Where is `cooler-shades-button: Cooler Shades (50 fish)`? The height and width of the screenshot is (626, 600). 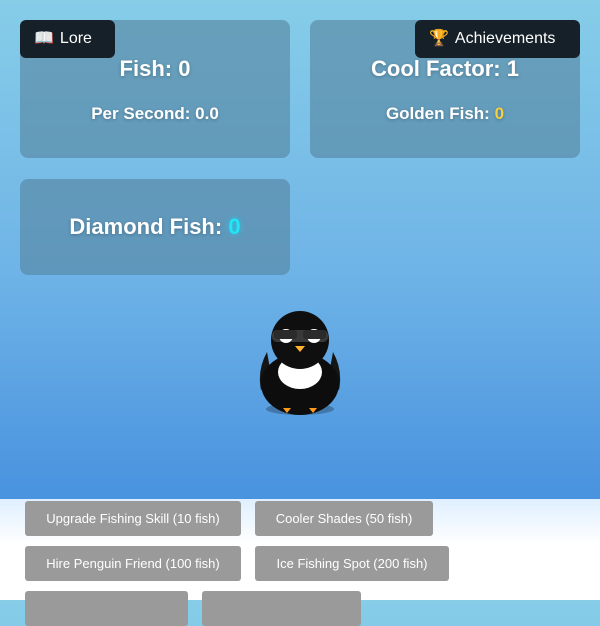
cooler-shades-button: Cooler Shades (50 fish) is located at coordinates (344, 518).